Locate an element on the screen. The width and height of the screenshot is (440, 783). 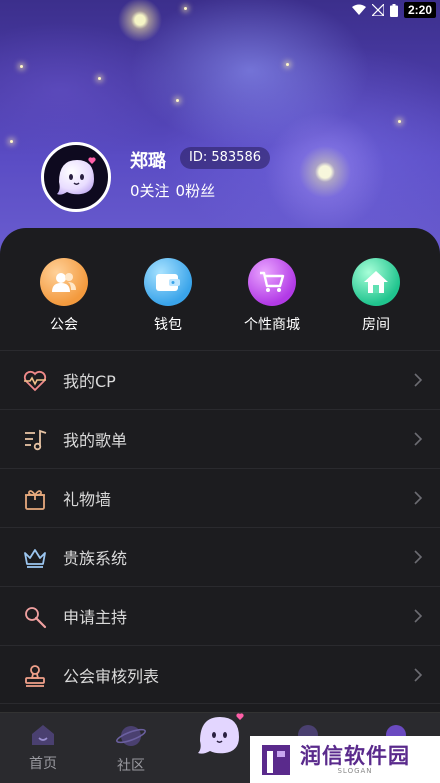
guild-icon is located at coordinates (64, 282).